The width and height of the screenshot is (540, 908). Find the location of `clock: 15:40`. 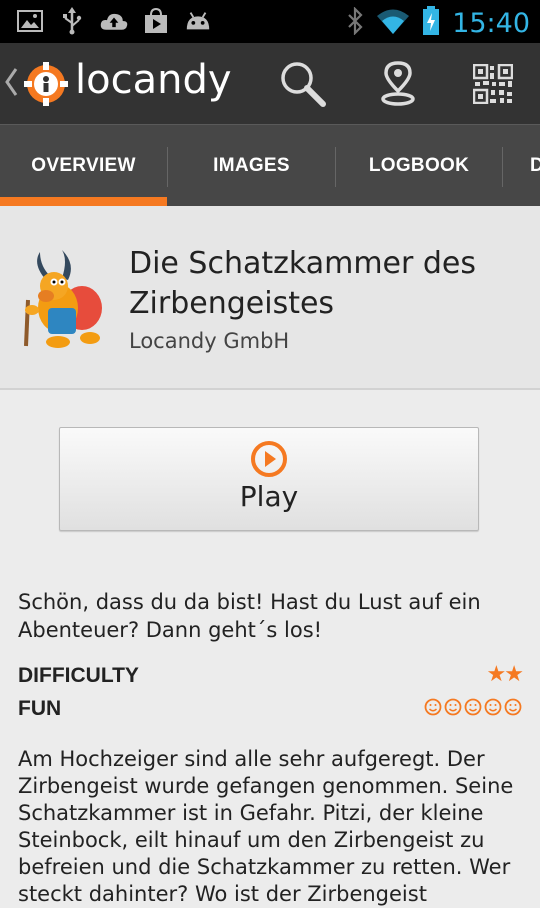

clock: 15:40 is located at coordinates (491, 23).